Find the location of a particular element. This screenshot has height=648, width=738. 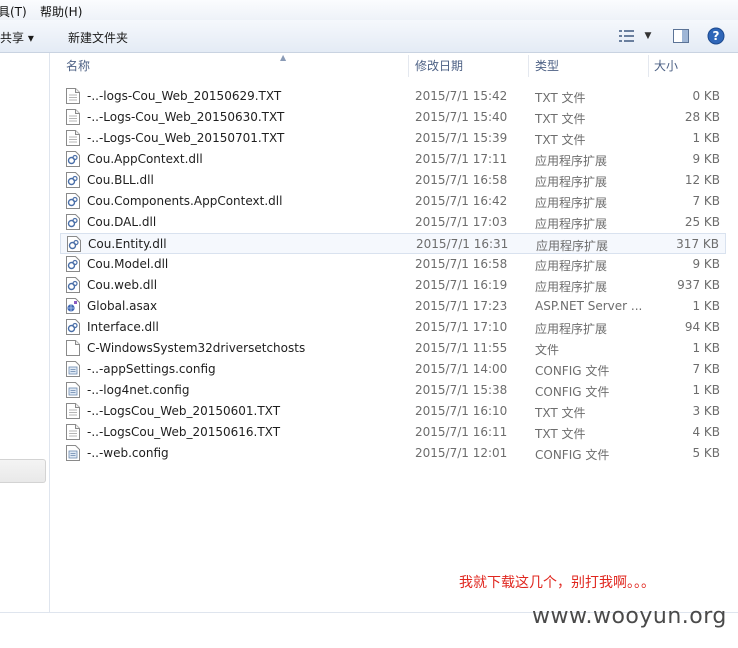

file-name: -..-Logs-Cou_Web_20150701.TXT is located at coordinates (186, 138).